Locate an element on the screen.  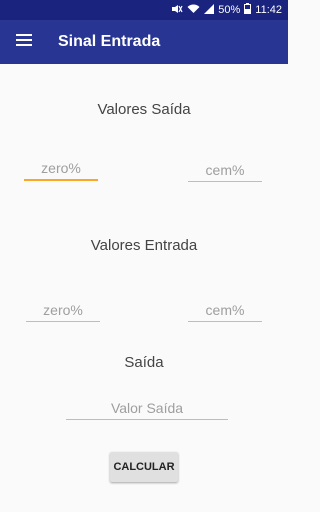
output-result-field: Valor Saída is located at coordinates (147, 408).